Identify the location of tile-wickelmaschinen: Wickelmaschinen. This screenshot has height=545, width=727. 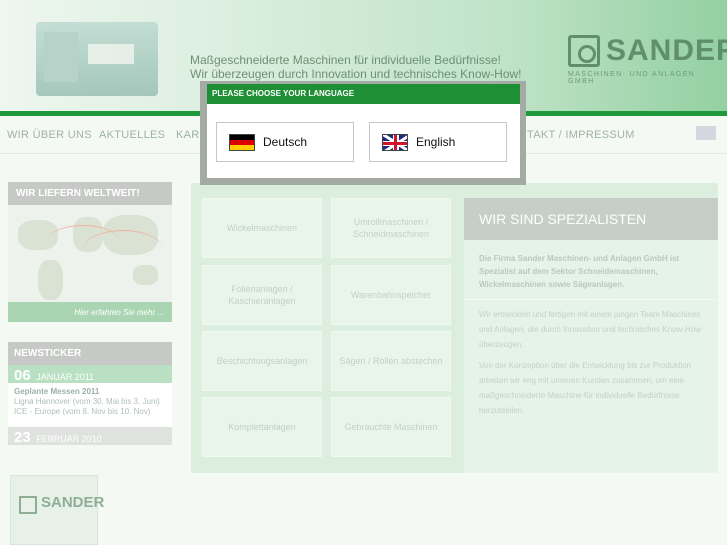
(262, 228).